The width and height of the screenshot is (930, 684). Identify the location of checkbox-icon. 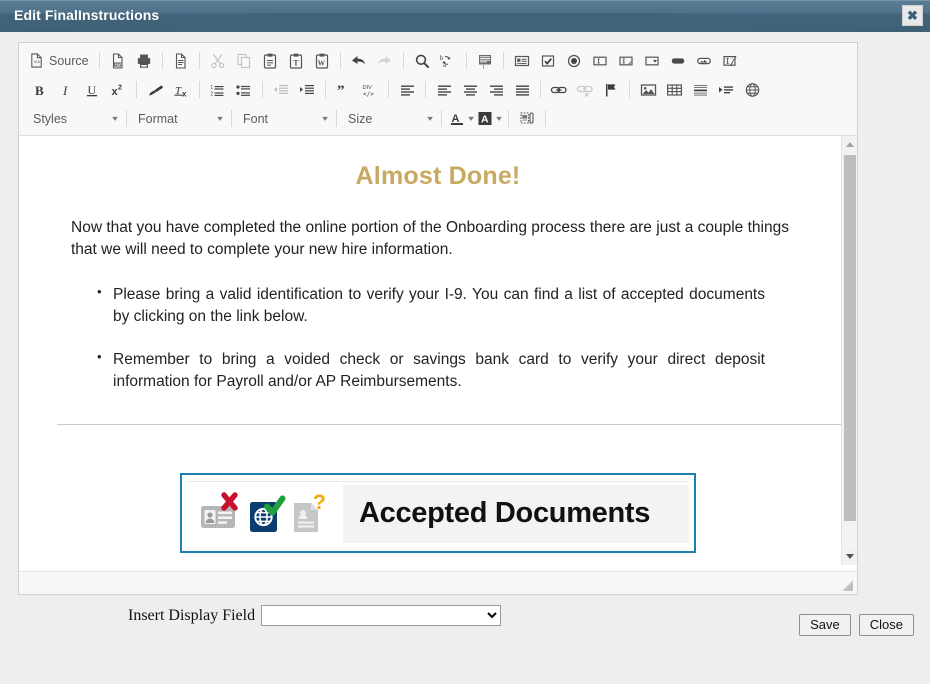
(548, 60).